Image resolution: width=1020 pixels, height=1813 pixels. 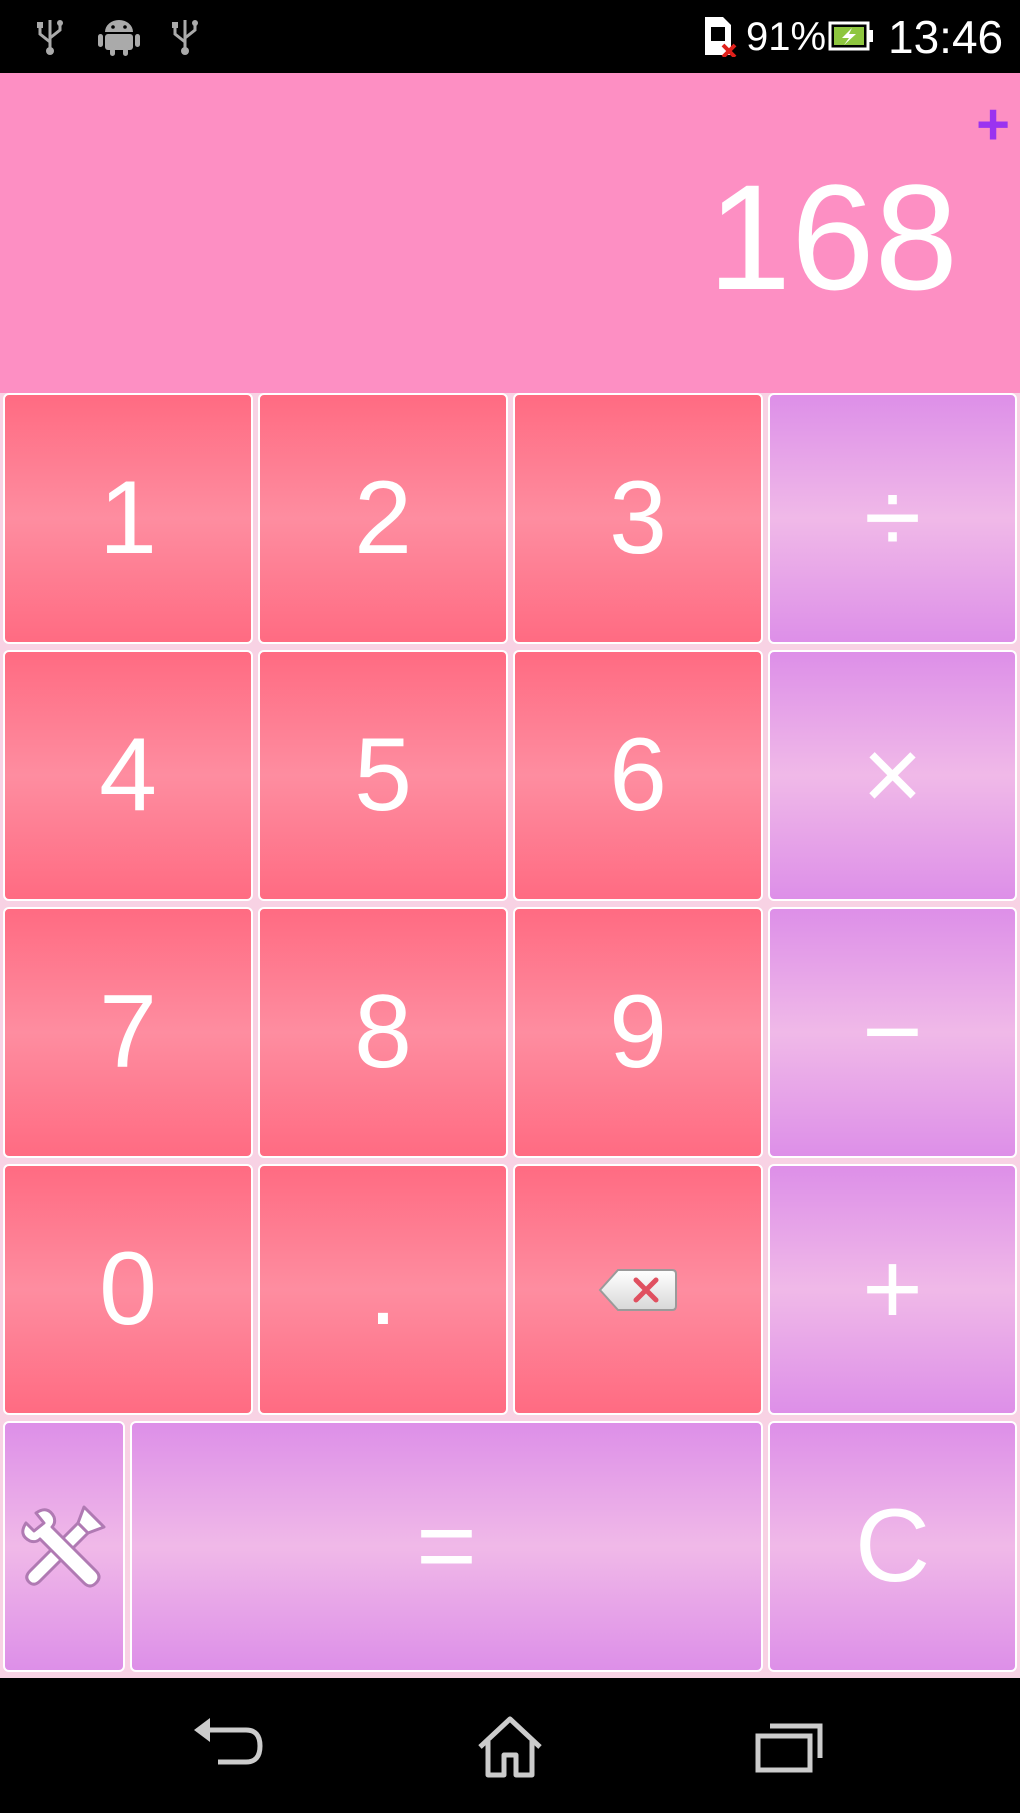 What do you see at coordinates (119, 36) in the screenshot?
I see `android-debug-icon` at bounding box center [119, 36].